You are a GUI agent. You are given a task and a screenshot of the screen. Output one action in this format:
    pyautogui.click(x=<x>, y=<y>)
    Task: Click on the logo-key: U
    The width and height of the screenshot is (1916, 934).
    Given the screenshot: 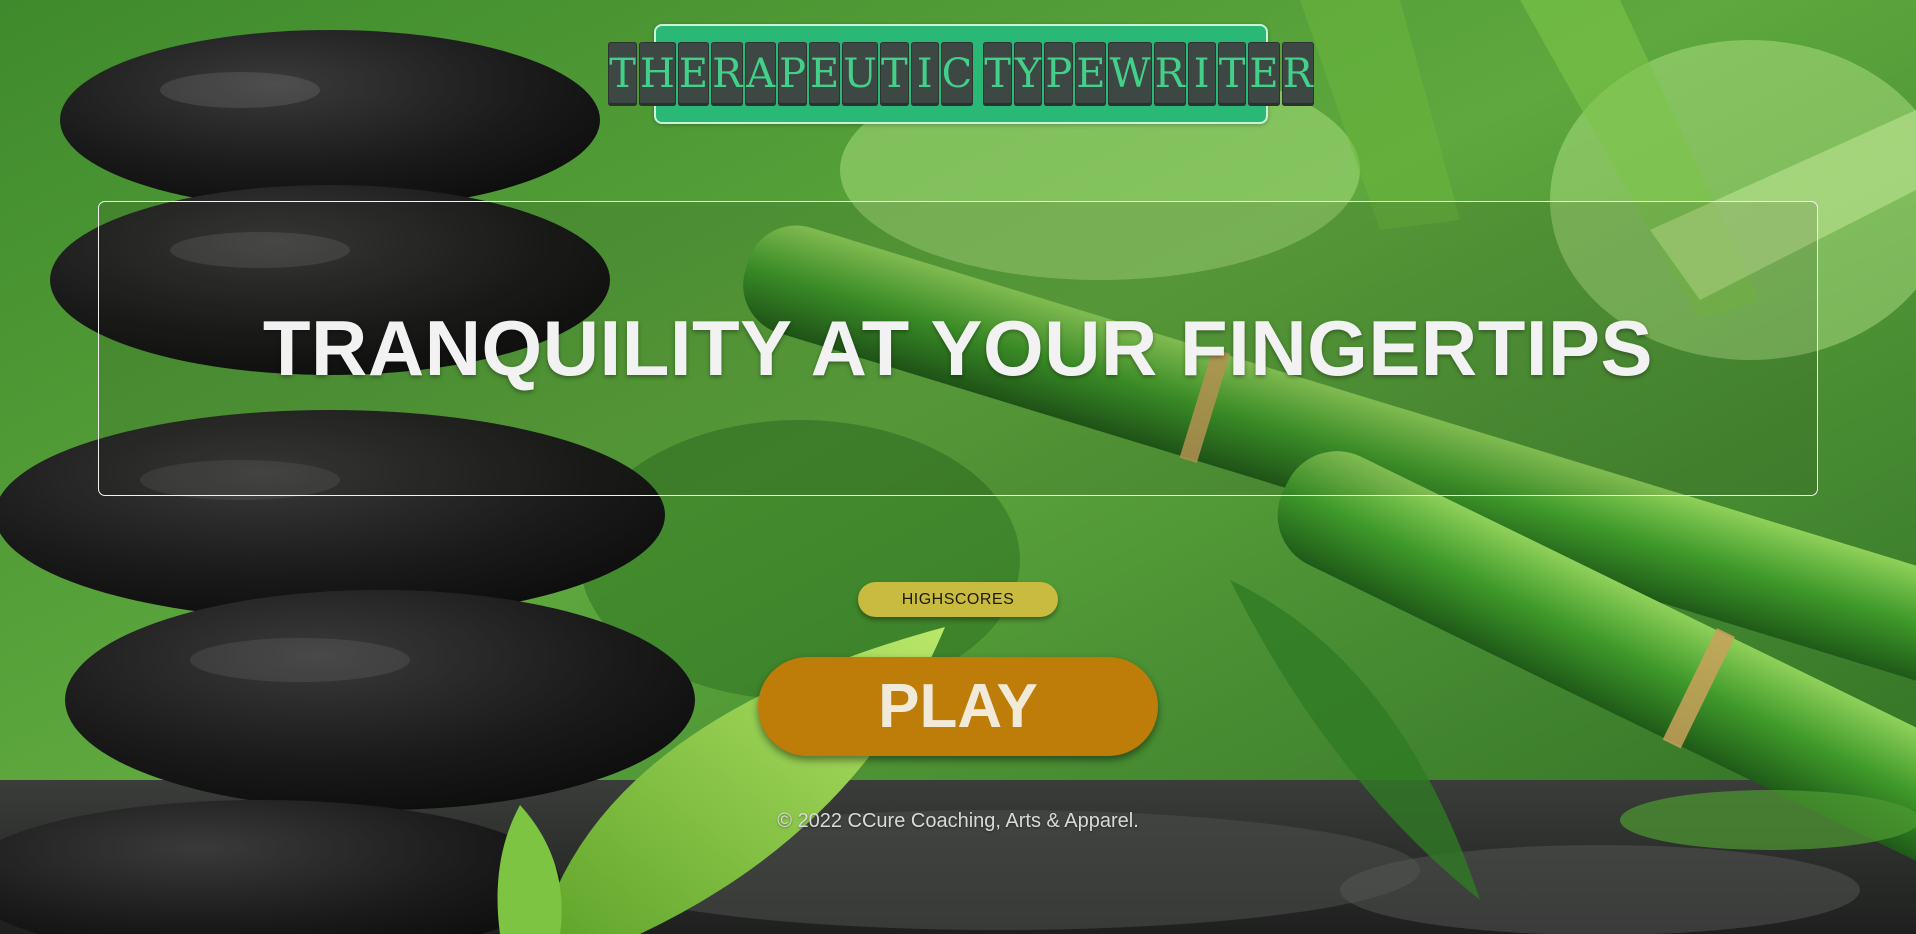 What is the action you would take?
    pyautogui.click(x=860, y=74)
    